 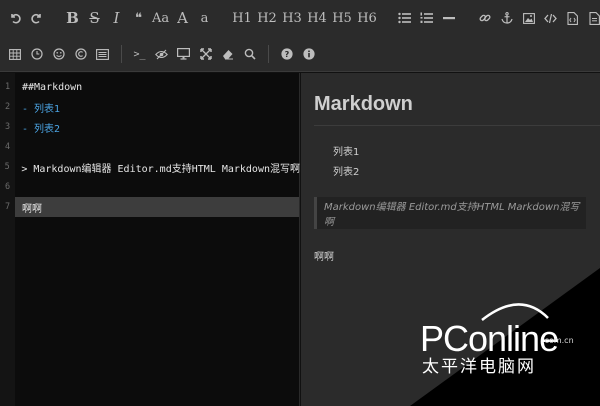 I want to click on line-text: - 列表2, so click(x=41, y=129).